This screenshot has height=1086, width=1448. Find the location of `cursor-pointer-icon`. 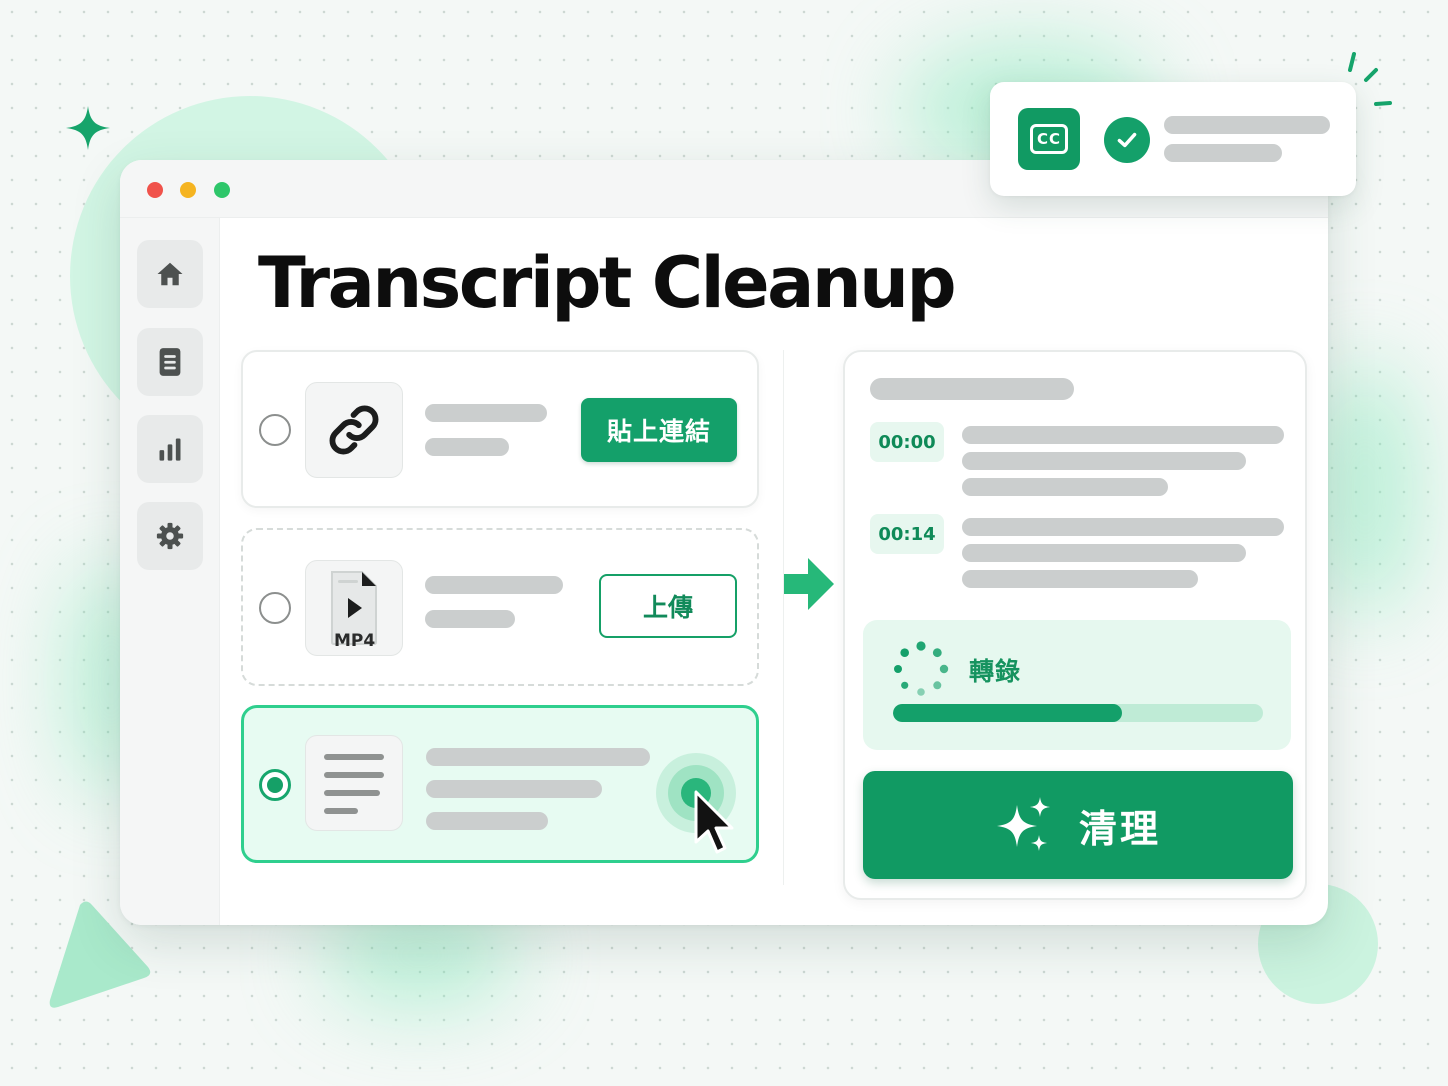

cursor-pointer-icon is located at coordinates (714, 822).